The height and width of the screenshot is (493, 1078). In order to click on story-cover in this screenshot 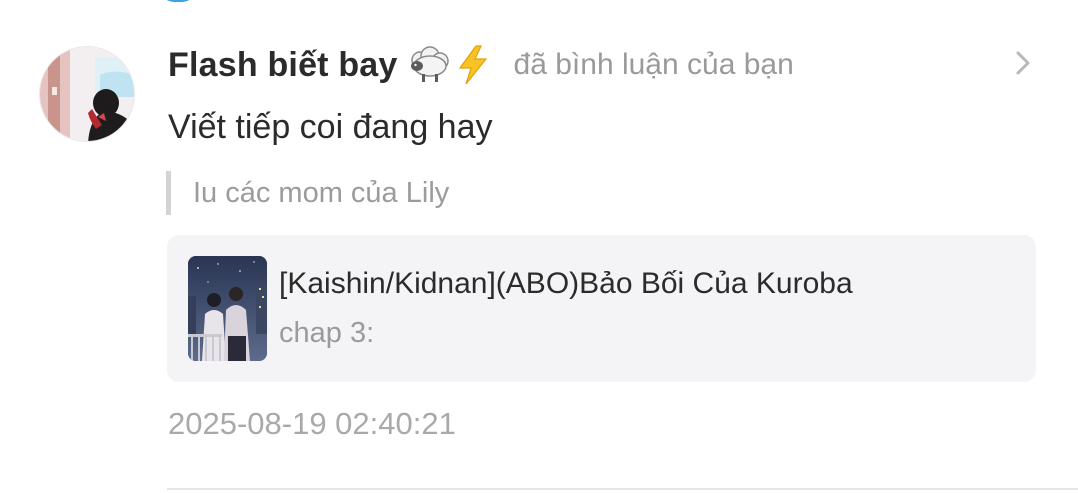, I will do `click(227, 308)`.